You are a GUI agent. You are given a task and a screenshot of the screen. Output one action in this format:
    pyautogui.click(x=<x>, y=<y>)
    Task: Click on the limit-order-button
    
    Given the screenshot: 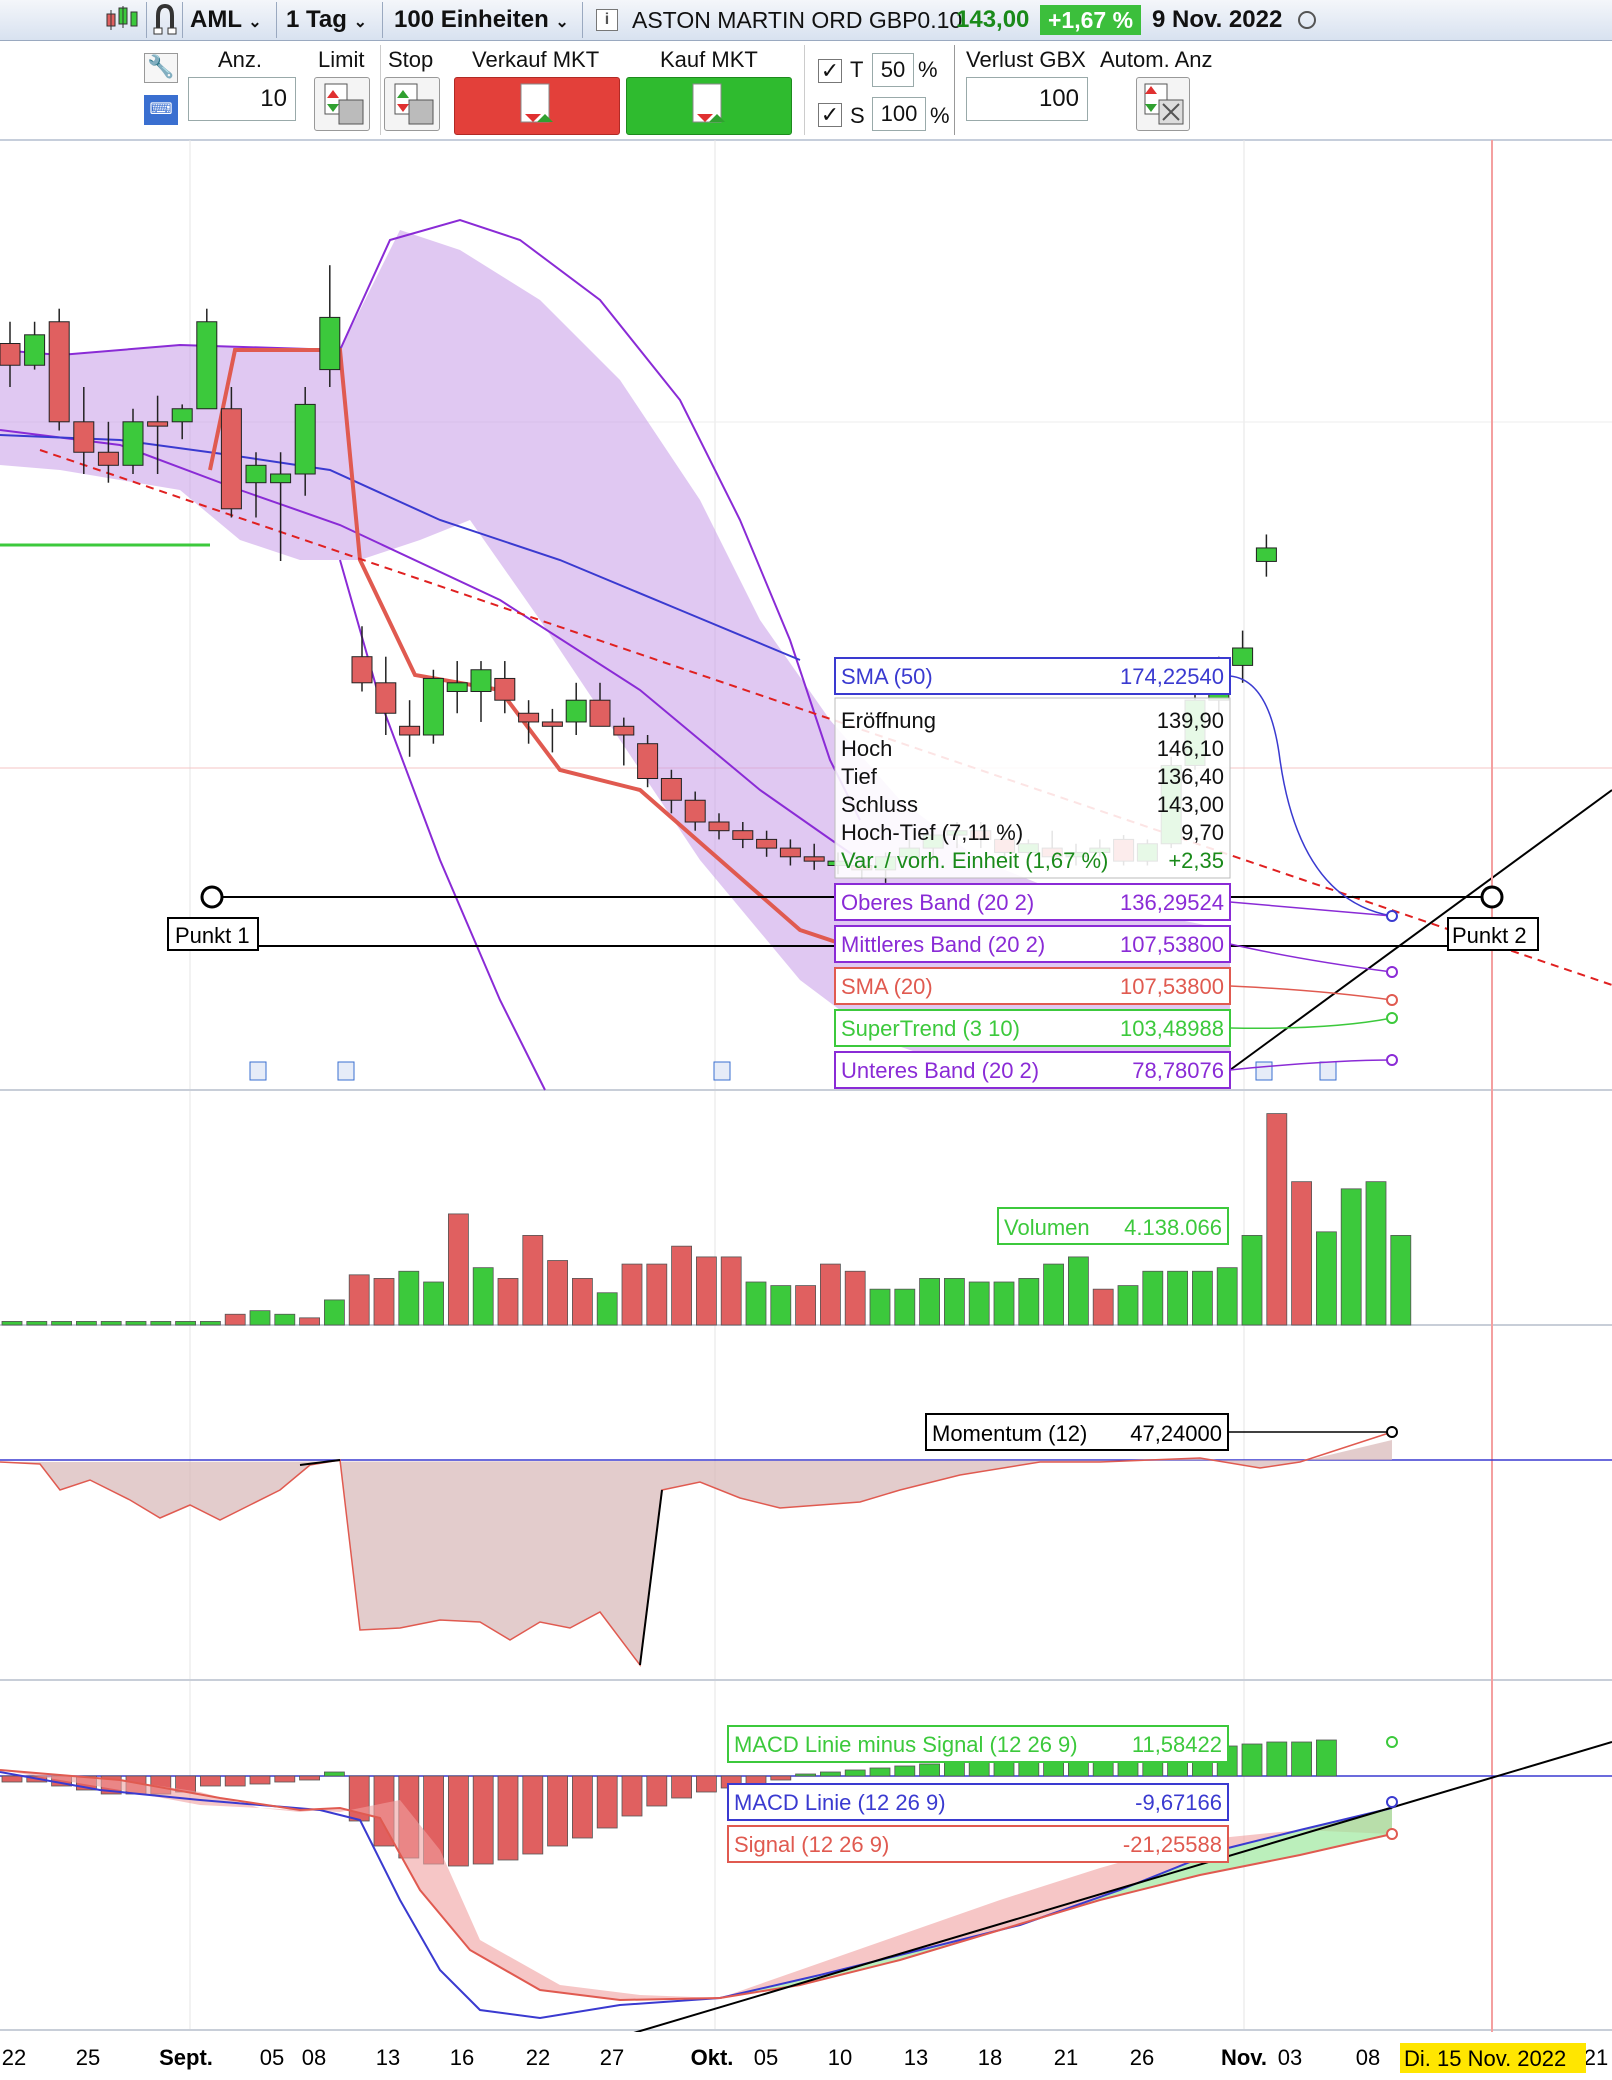 What is the action you would take?
    pyautogui.click(x=342, y=104)
    